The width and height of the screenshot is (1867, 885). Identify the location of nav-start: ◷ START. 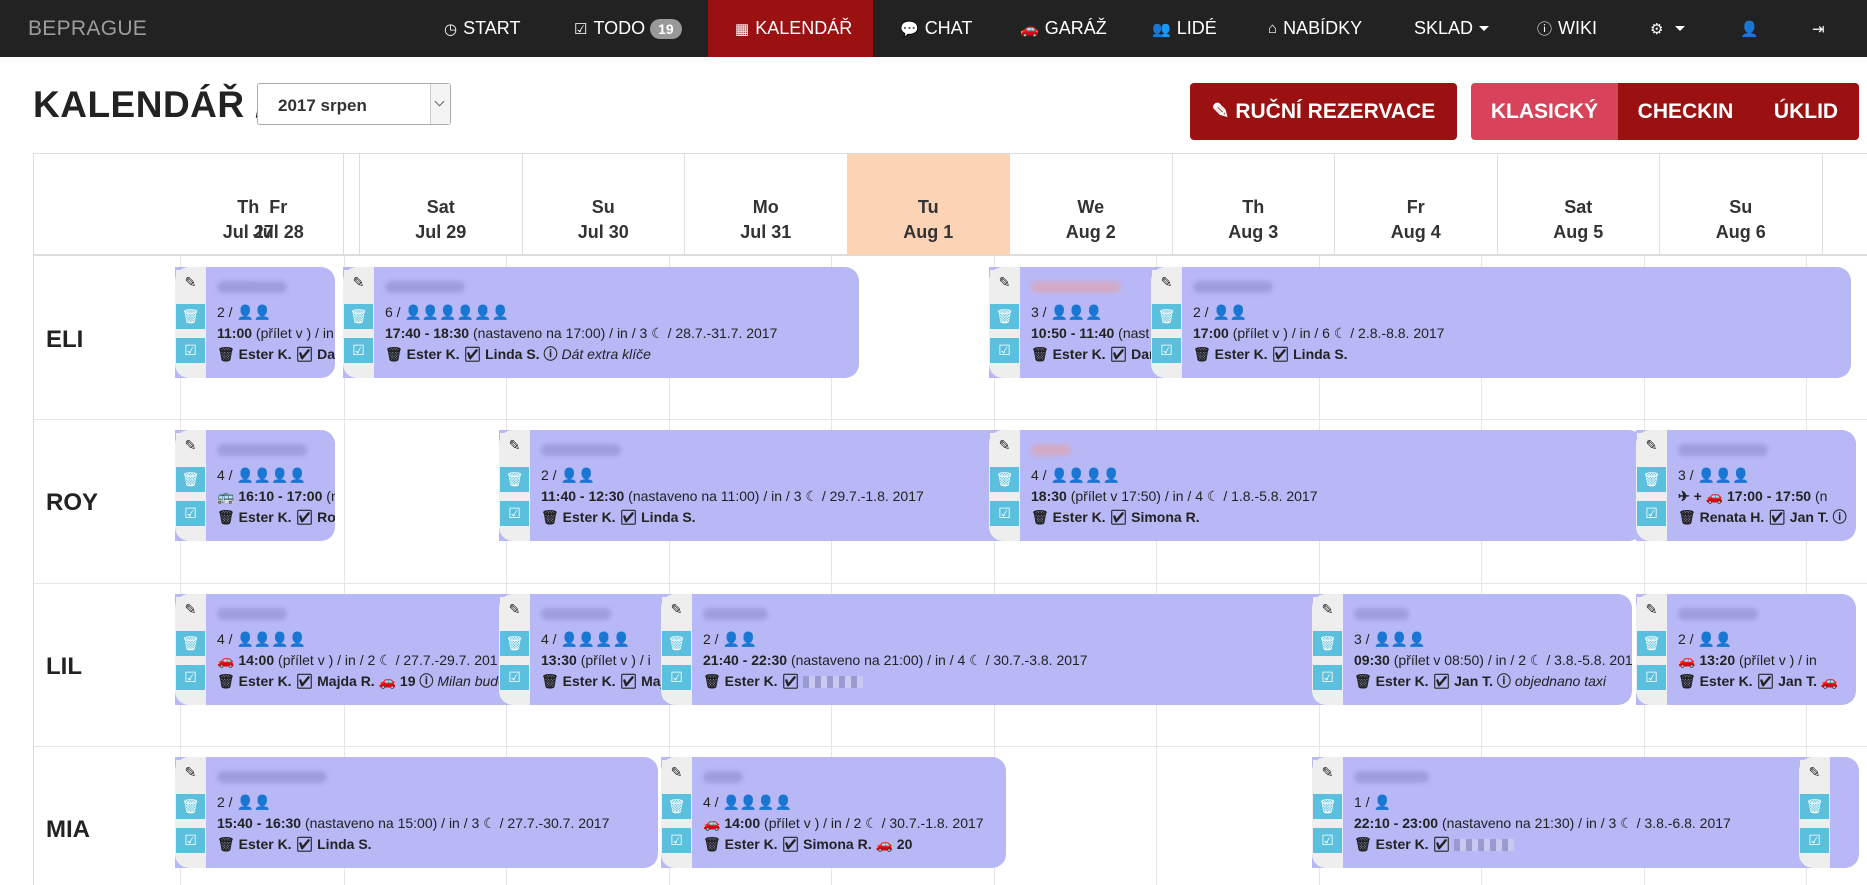
(482, 28).